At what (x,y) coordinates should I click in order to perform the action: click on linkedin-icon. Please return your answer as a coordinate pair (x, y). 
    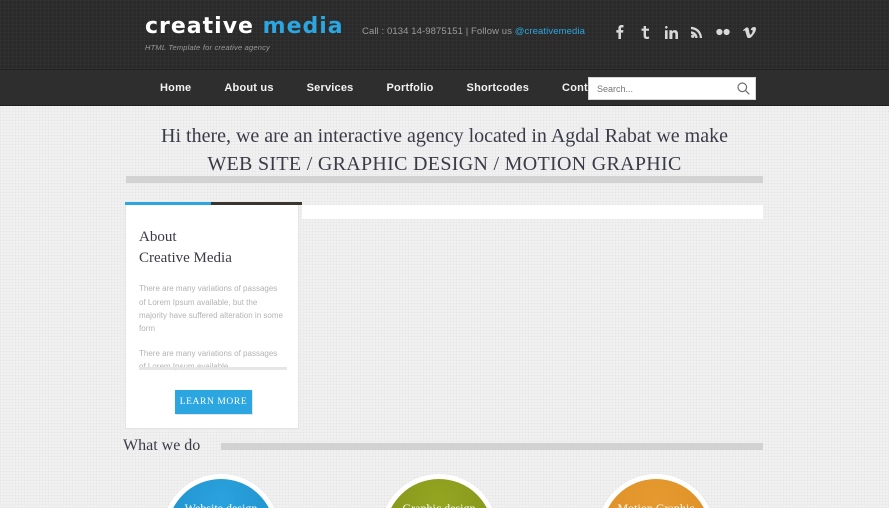
    Looking at the image, I should click on (671, 32).